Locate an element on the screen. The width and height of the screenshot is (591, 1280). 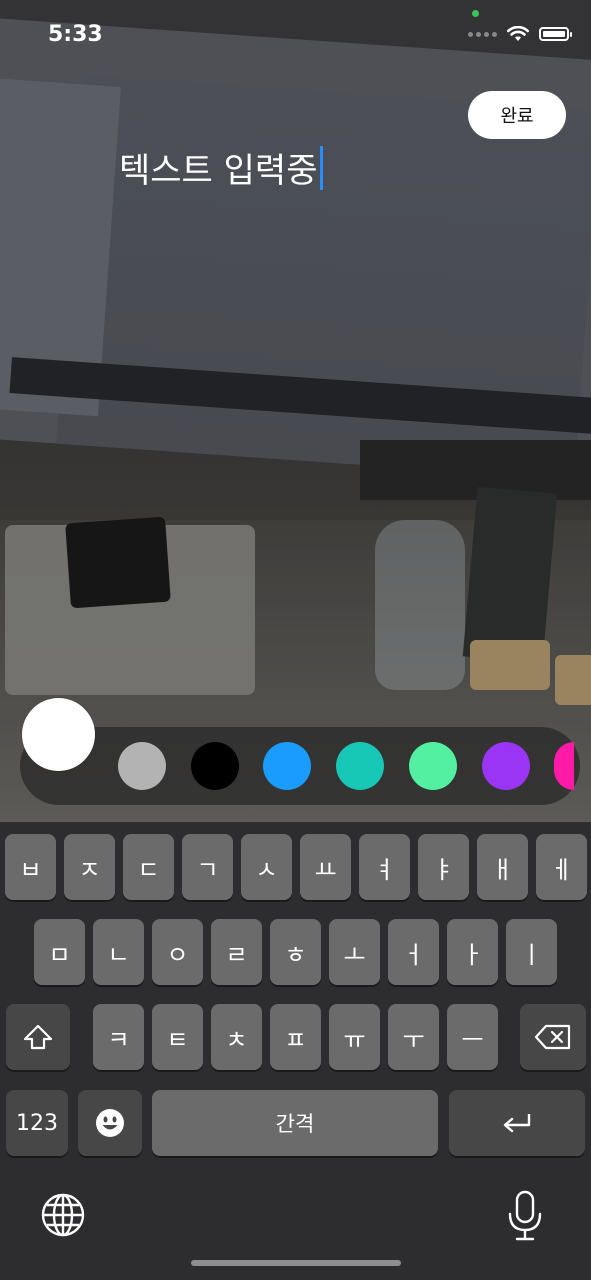
cellular-signal-icon is located at coordinates (482, 34).